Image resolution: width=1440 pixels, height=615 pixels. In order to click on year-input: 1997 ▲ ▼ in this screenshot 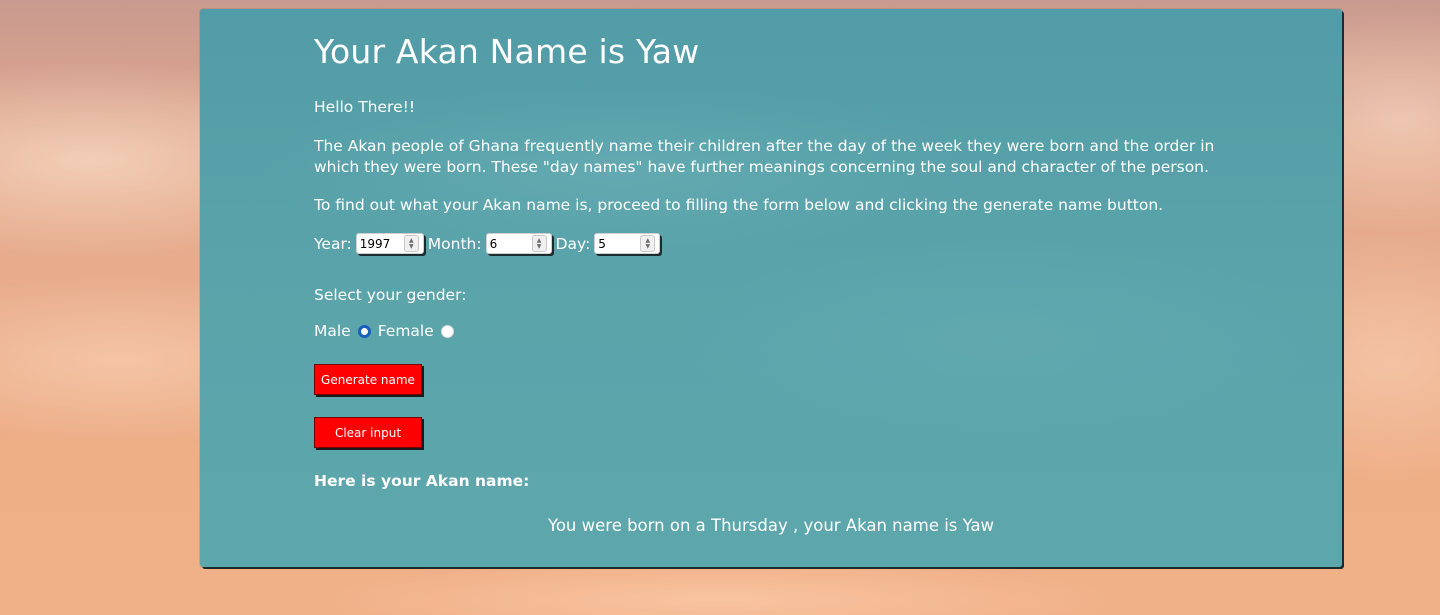, I will do `click(389, 243)`.